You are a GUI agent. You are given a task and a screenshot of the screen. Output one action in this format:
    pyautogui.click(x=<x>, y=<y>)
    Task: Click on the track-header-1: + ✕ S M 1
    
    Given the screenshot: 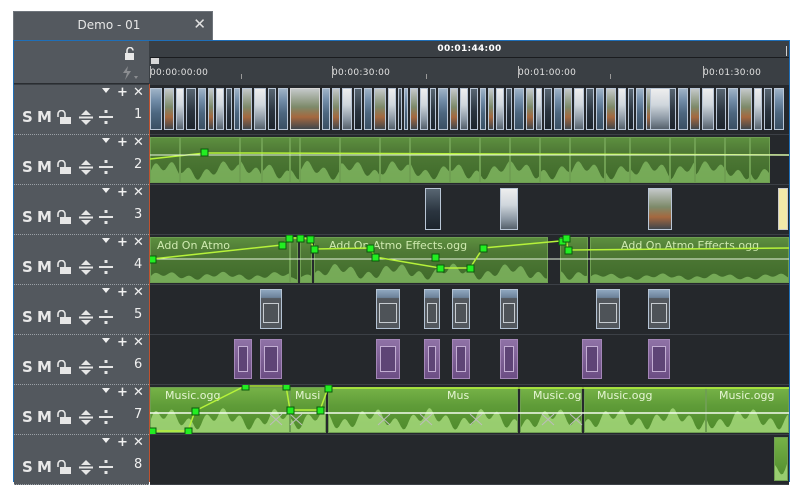 What is the action you would take?
    pyautogui.click(x=81, y=110)
    